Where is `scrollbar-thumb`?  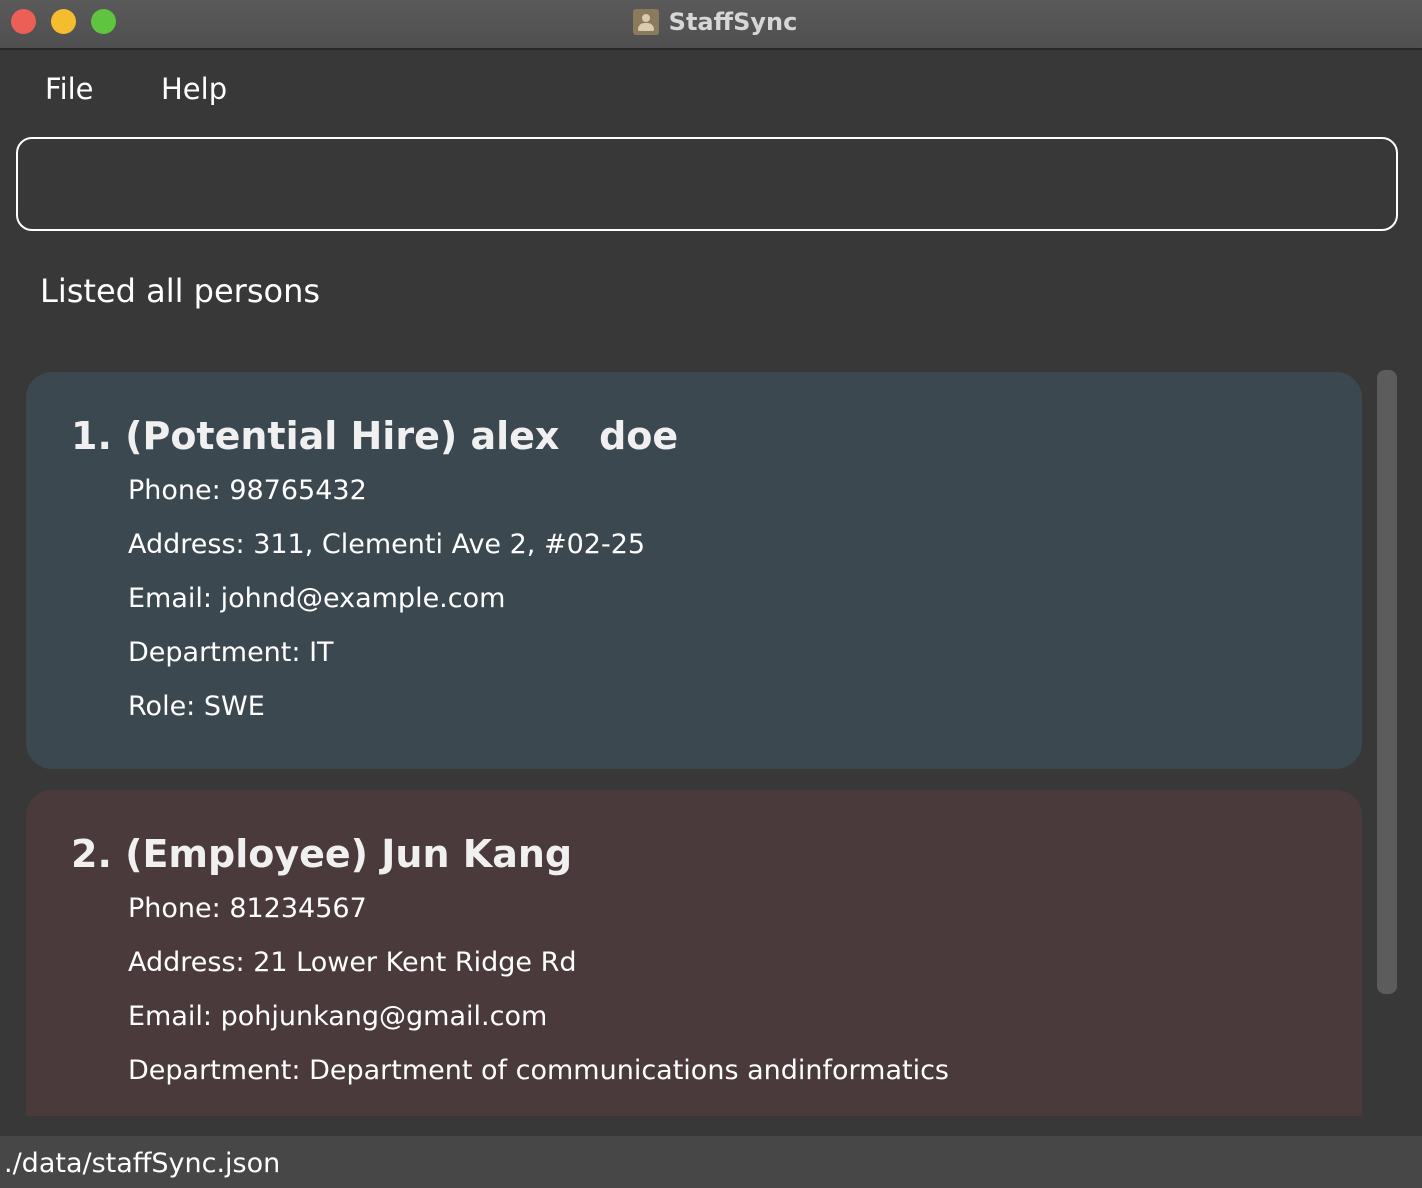
scrollbar-thumb is located at coordinates (1387, 682).